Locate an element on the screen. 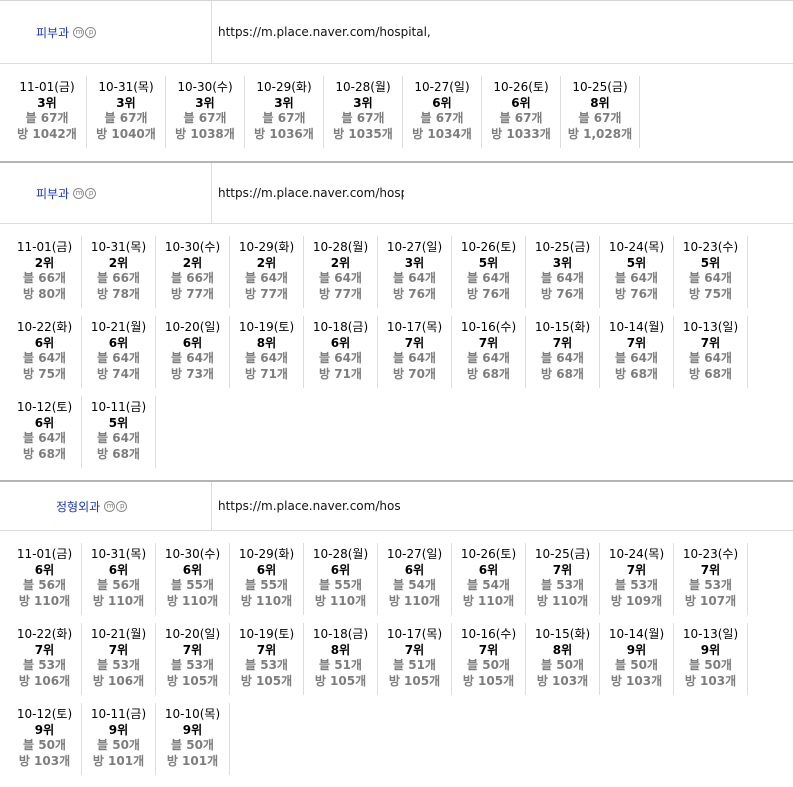  day-date: 10-28(월) is located at coordinates (340, 247).